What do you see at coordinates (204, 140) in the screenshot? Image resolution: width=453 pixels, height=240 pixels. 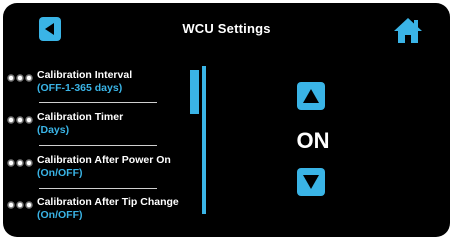 I see `scrollbar-track` at bounding box center [204, 140].